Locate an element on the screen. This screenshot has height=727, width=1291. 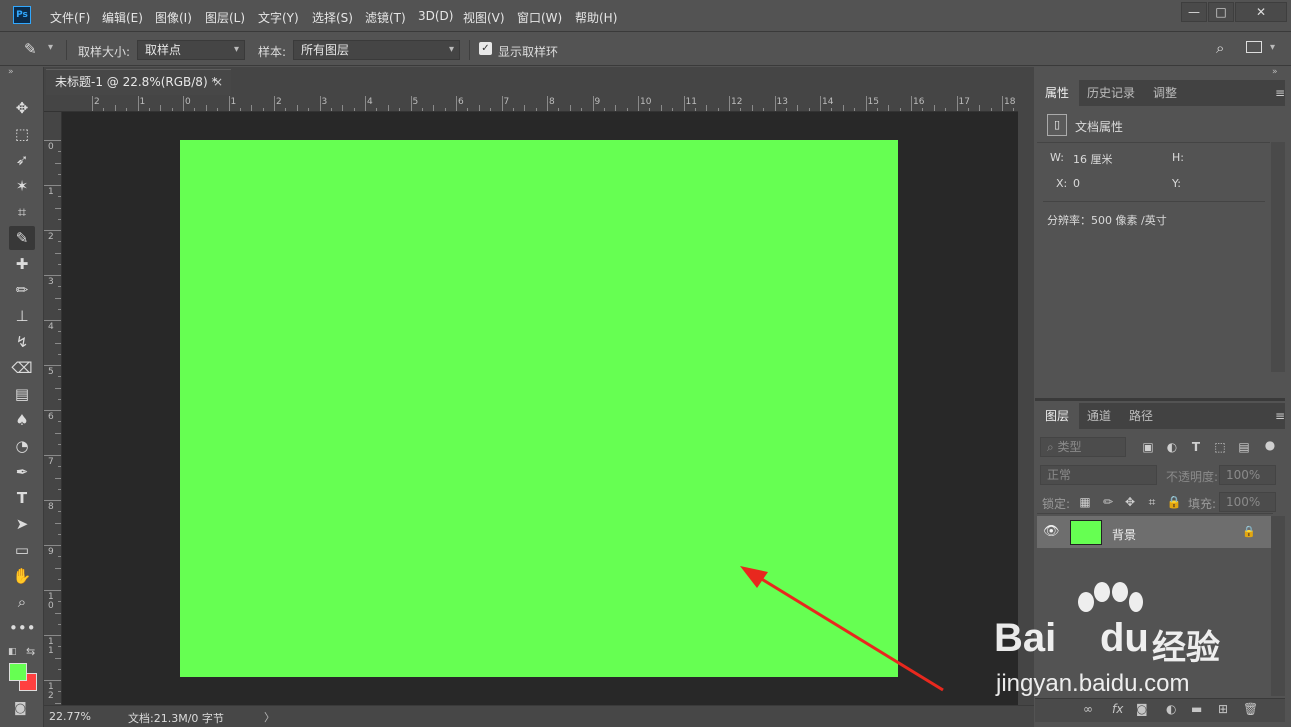
visibility-eye-icon: 👁 is located at coordinates (1051, 531).